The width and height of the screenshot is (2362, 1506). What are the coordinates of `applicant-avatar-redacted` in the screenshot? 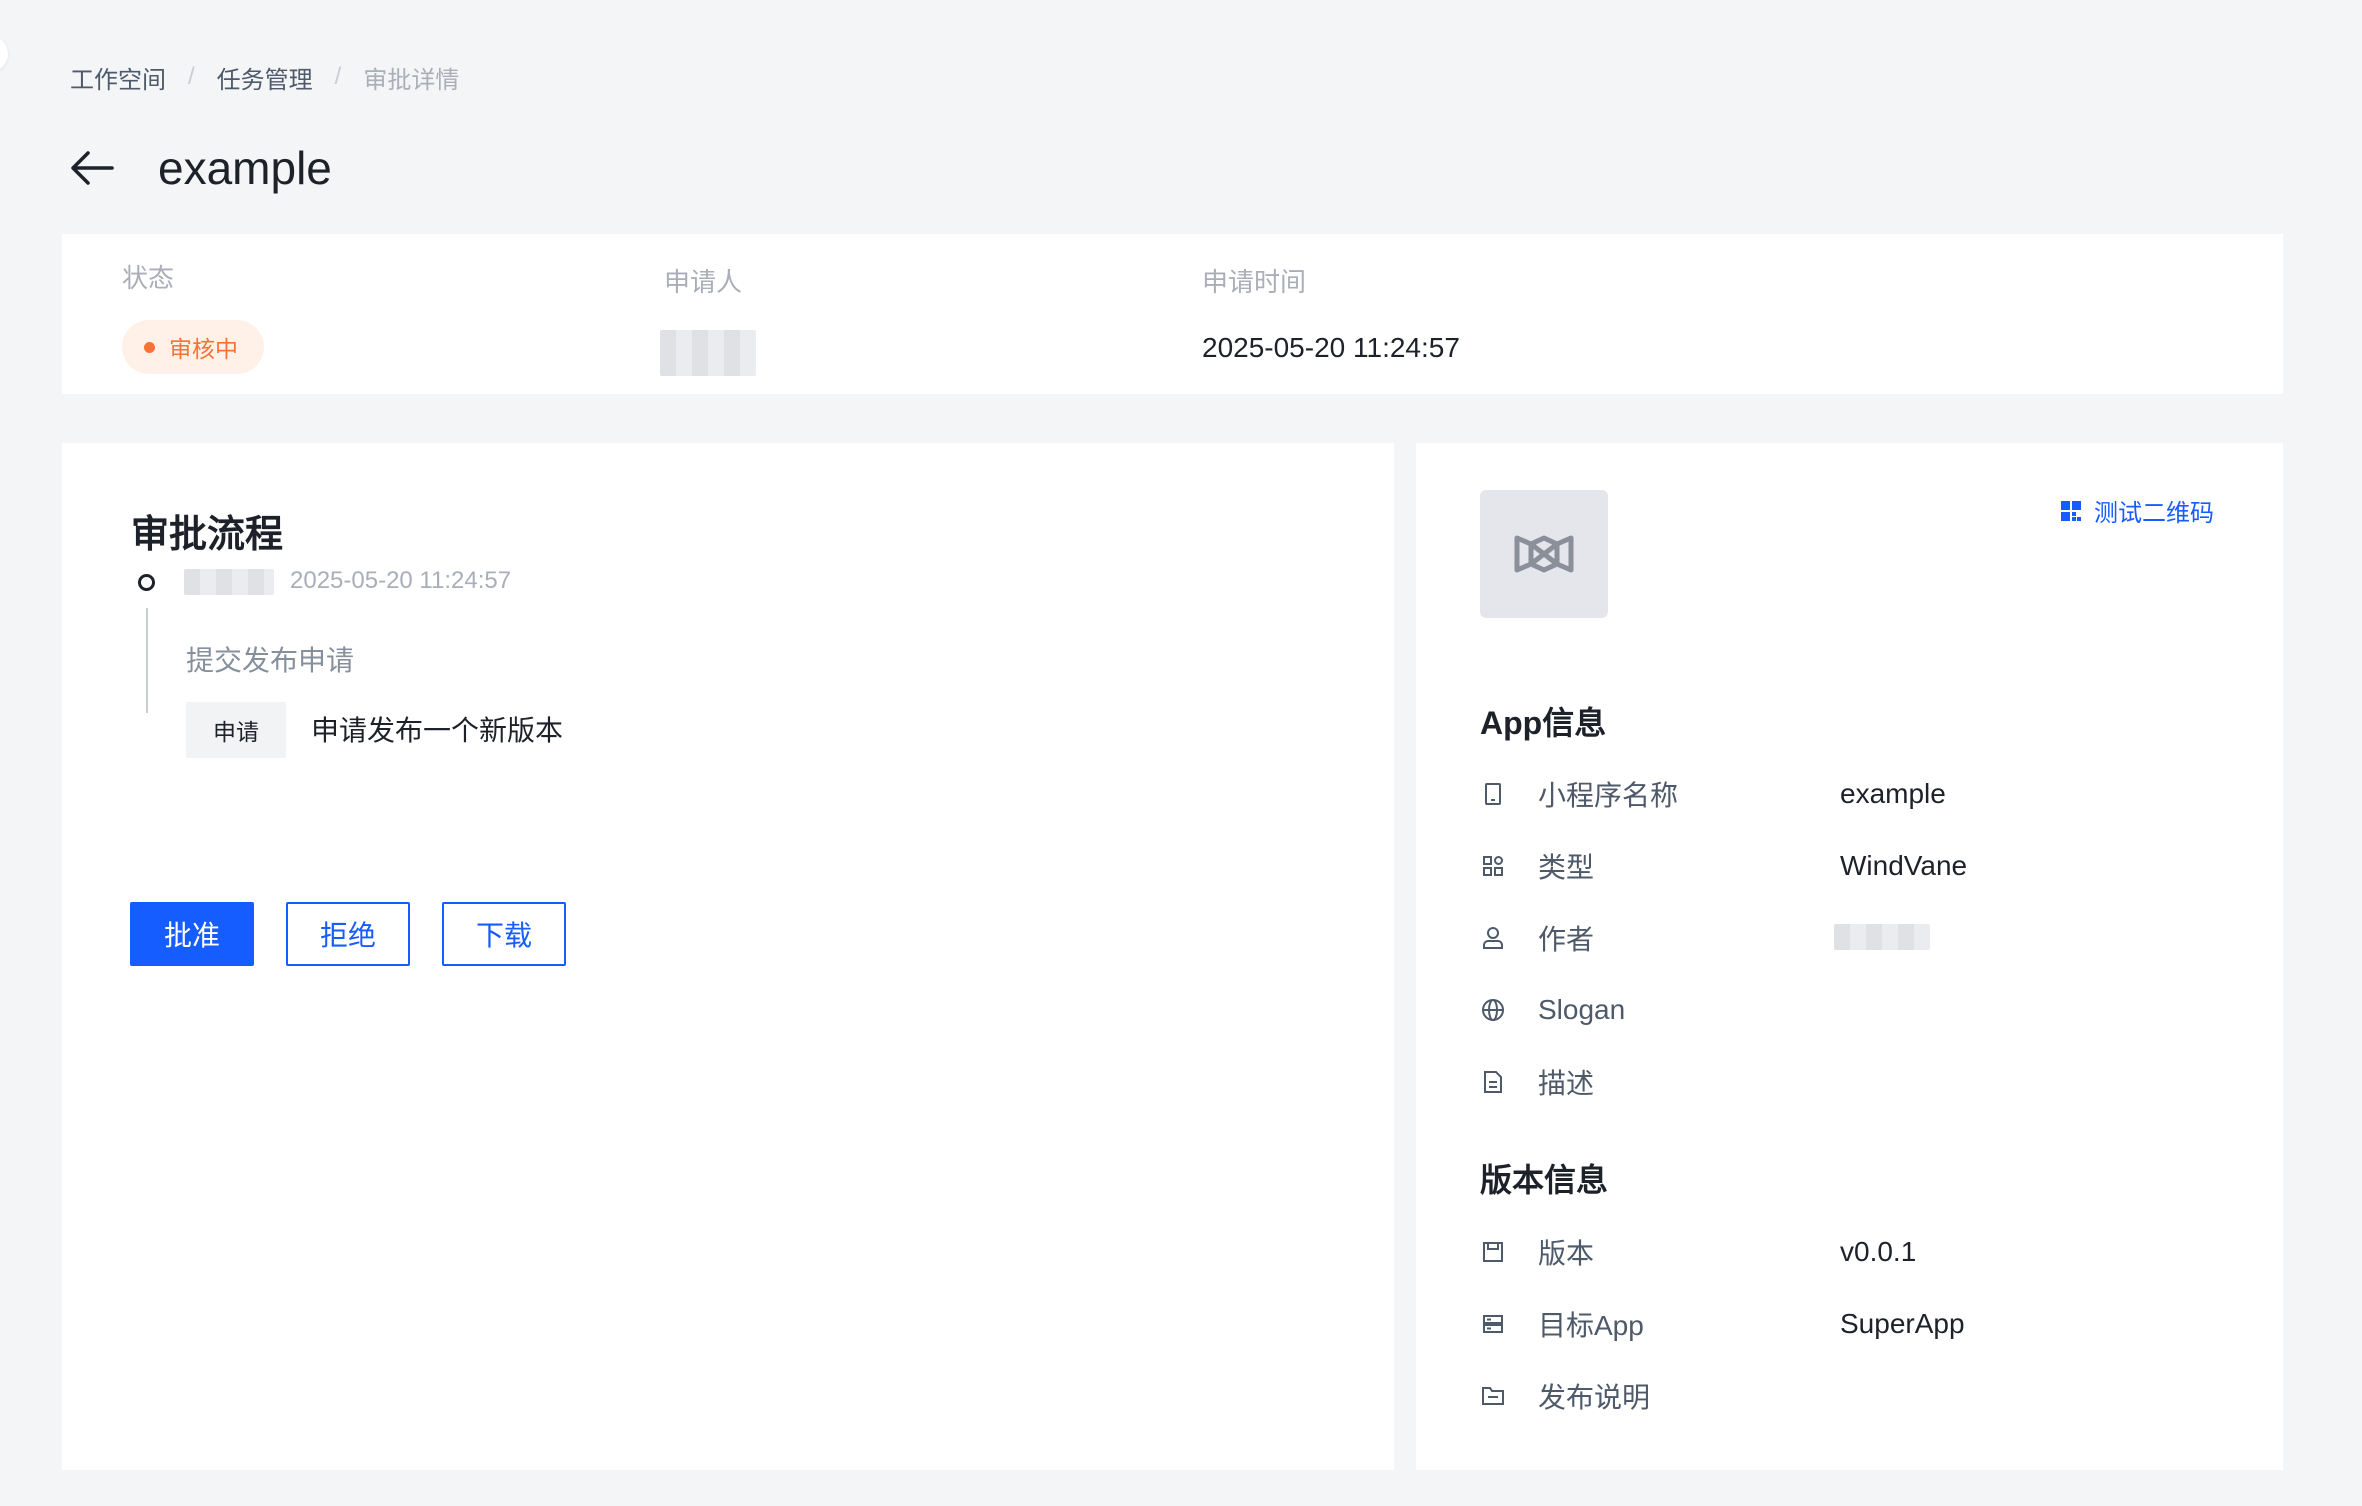 It's located at (708, 353).